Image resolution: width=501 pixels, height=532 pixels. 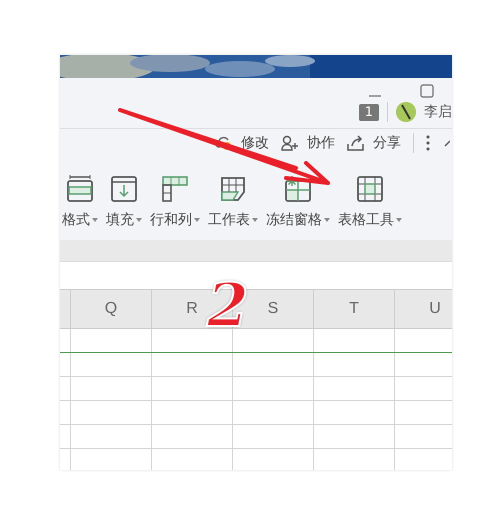 I want to click on ribbon-button: 冻结窗格, so click(x=298, y=202).